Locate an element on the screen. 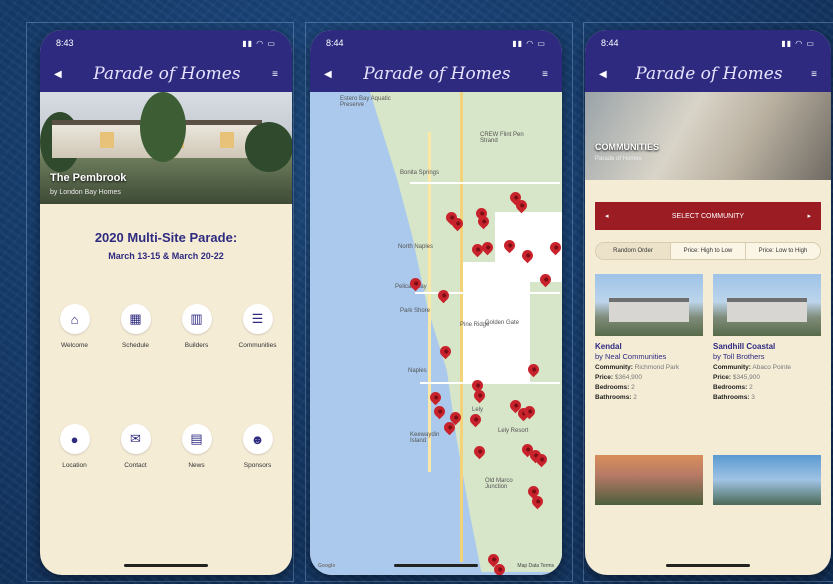 The height and width of the screenshot is (584, 833). card-bathrooms-value: 3 is located at coordinates (753, 397).